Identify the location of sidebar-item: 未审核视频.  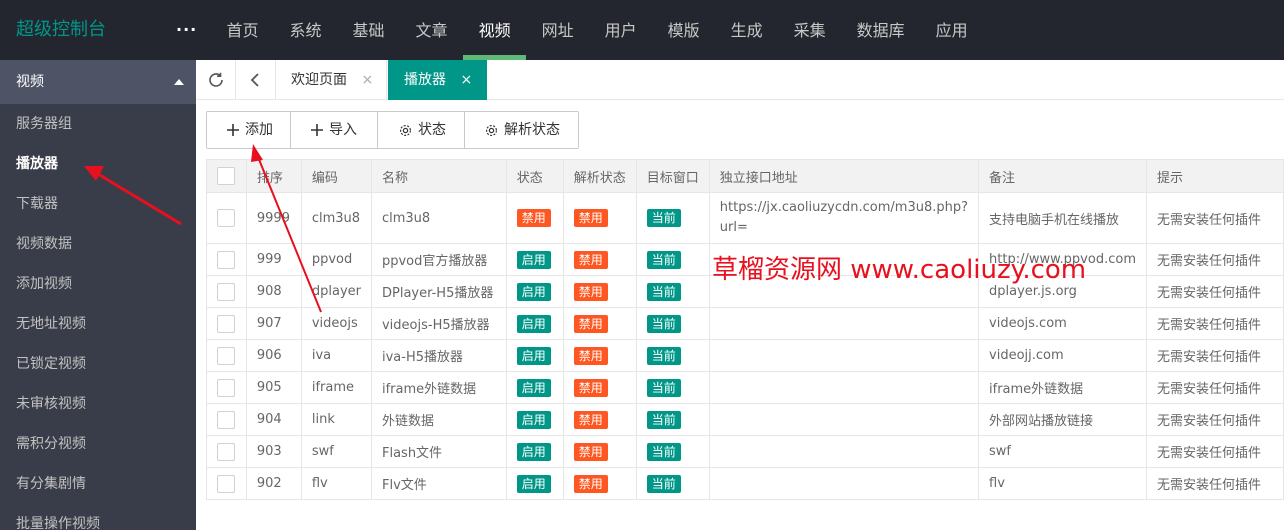
(98, 404).